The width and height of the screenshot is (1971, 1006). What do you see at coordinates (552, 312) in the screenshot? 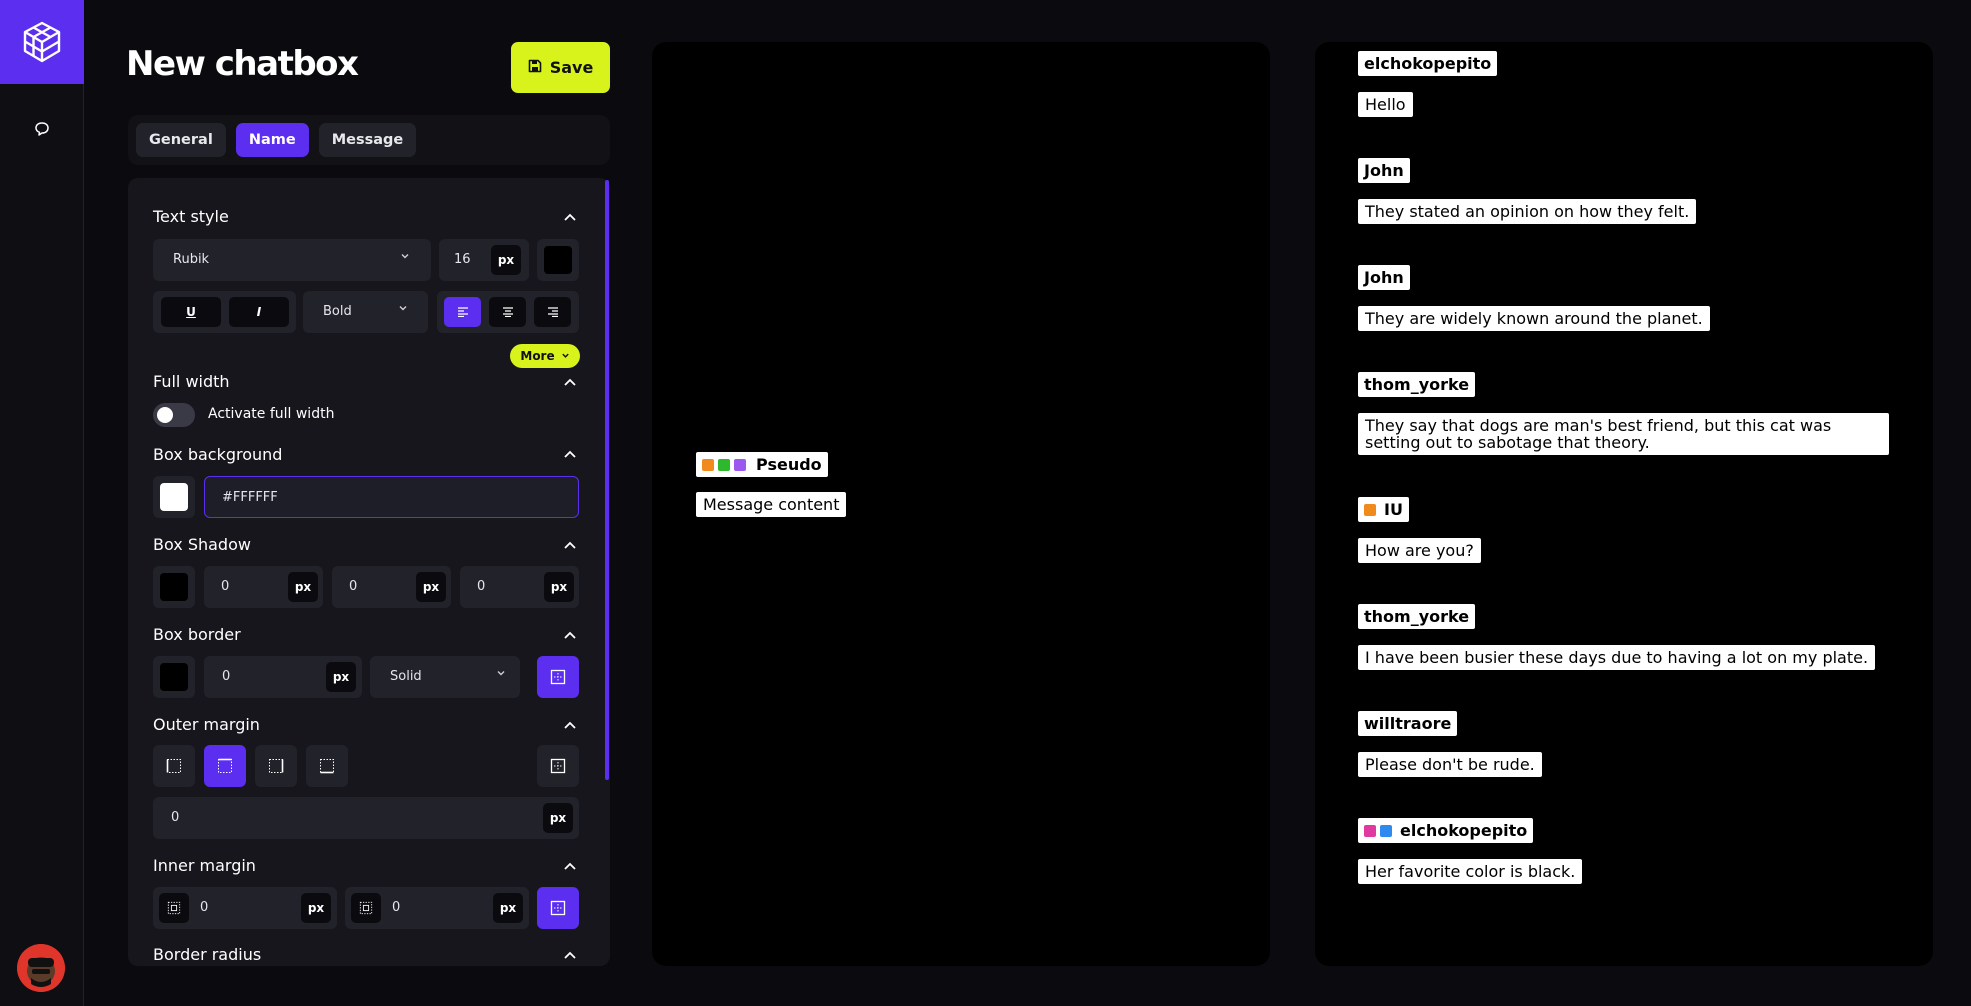
I see `align-right-icon` at bounding box center [552, 312].